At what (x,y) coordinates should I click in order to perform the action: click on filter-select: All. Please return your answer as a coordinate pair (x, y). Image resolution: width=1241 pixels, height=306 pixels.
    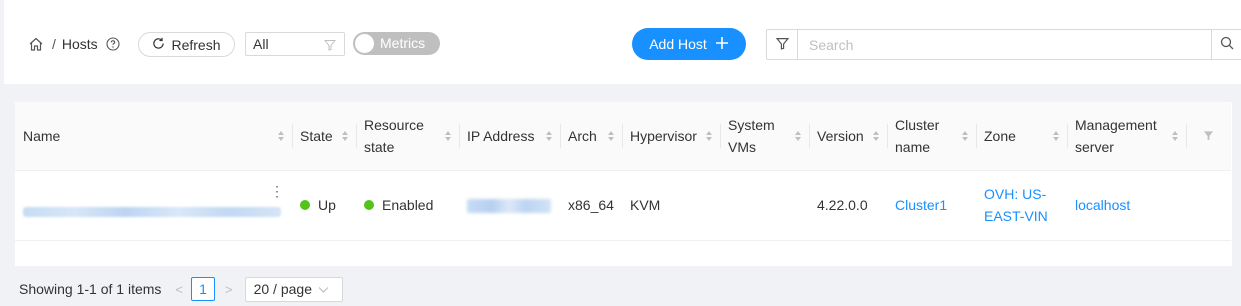
    Looking at the image, I should click on (295, 44).